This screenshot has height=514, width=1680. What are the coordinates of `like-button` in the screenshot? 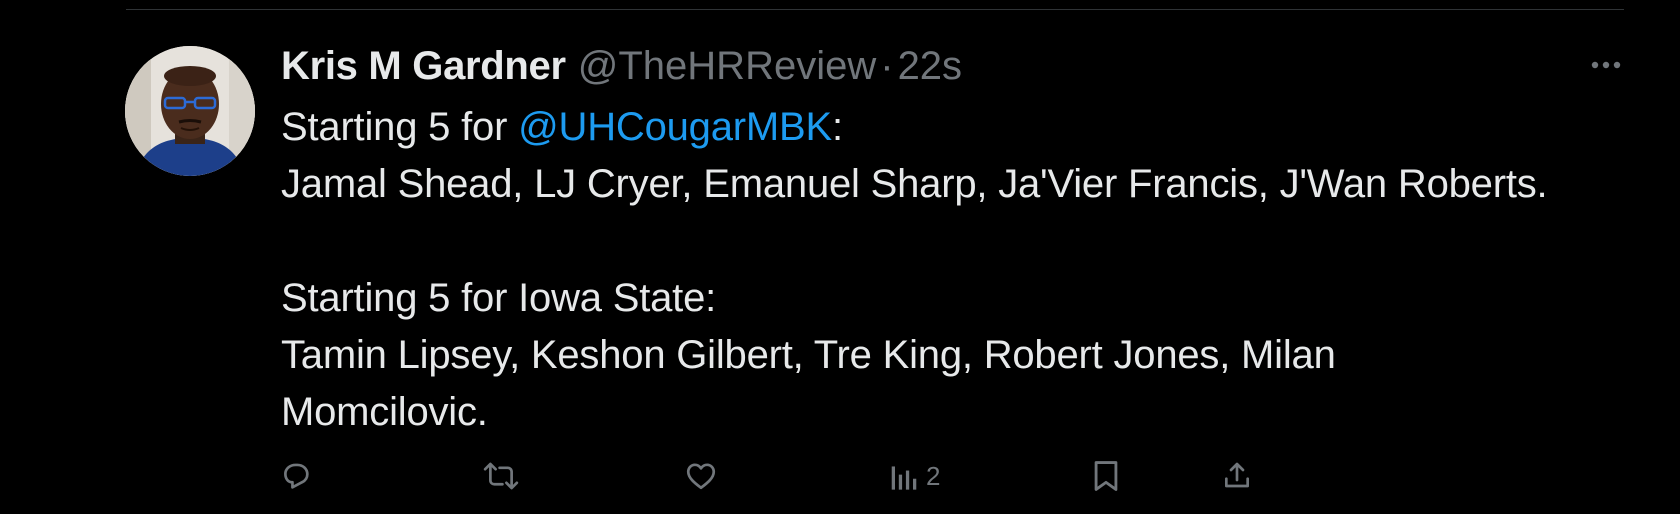 It's located at (701, 476).